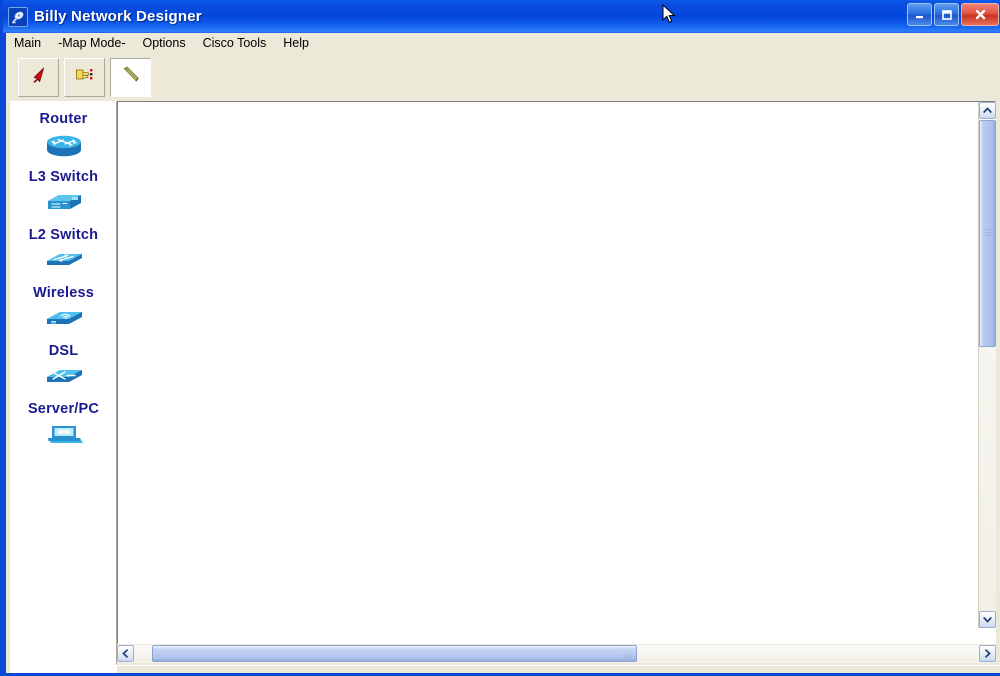  Describe the element at coordinates (125, 653) in the screenshot. I see `scroll-left-button` at that location.